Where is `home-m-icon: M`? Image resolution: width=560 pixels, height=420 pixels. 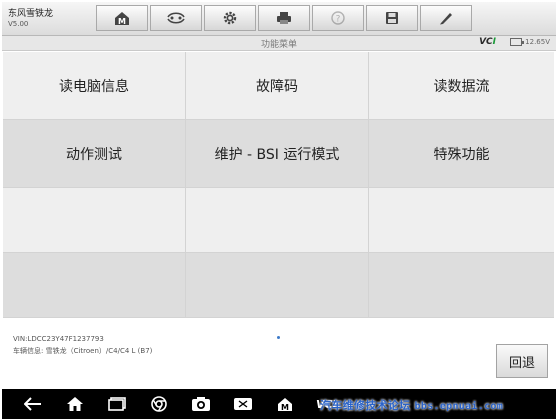 home-m-icon: M is located at coordinates (122, 19).